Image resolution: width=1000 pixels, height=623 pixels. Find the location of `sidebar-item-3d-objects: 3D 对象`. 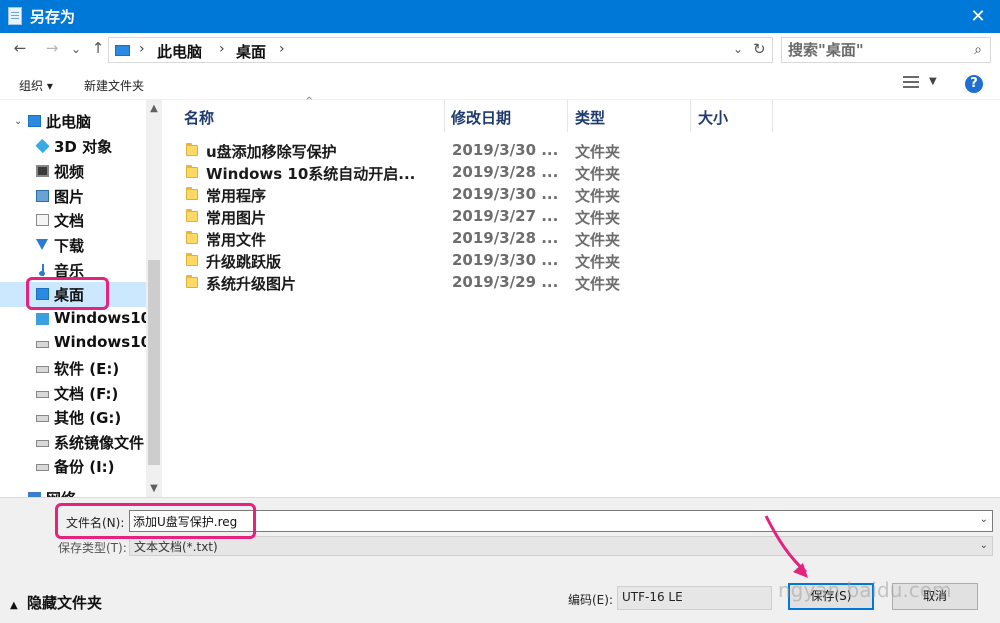

sidebar-item-3d-objects: 3D 对象 is located at coordinates (73, 146).